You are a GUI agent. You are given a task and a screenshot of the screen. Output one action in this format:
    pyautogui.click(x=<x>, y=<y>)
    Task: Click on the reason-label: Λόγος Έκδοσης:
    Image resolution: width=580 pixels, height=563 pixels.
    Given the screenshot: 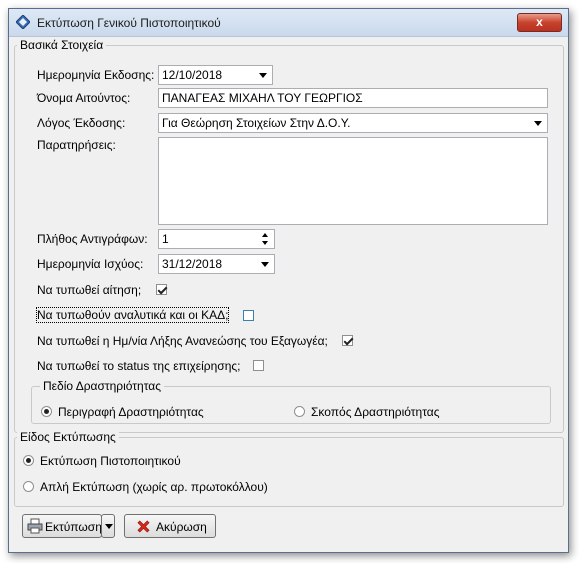 What is the action you would take?
    pyautogui.click(x=81, y=123)
    